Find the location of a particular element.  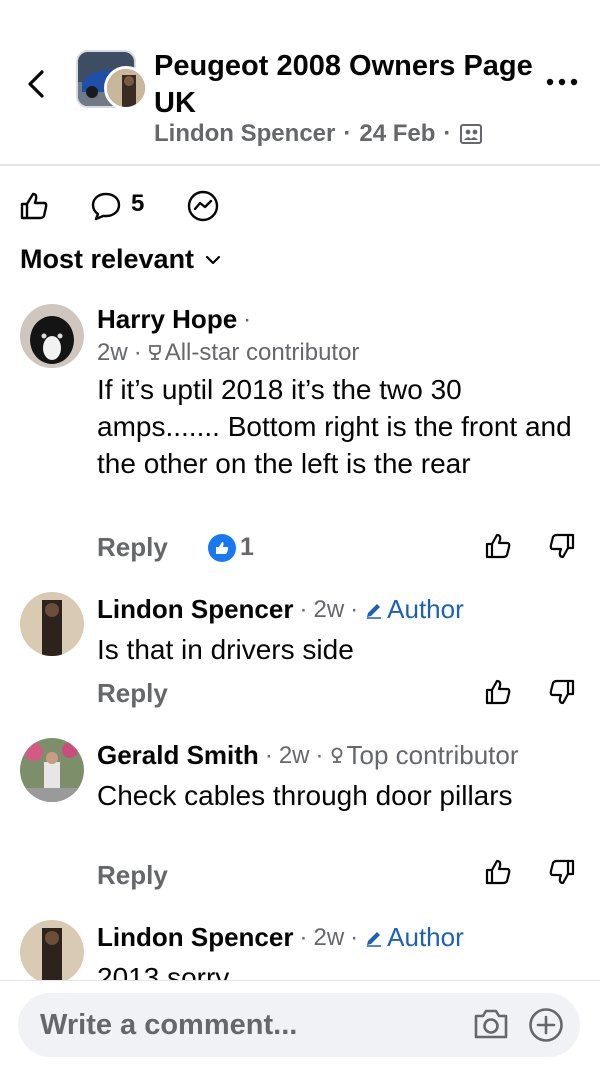

post-meta: Lindon Spencer · 24 Feb · is located at coordinates (318, 134).